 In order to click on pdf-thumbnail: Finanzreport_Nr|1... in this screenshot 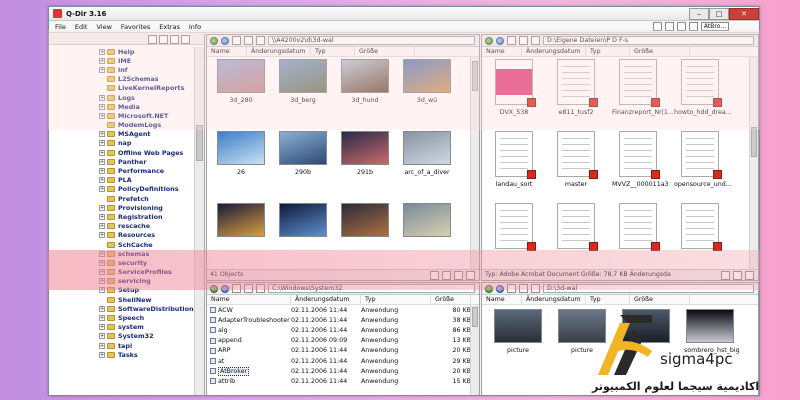, I will do `click(643, 87)`.